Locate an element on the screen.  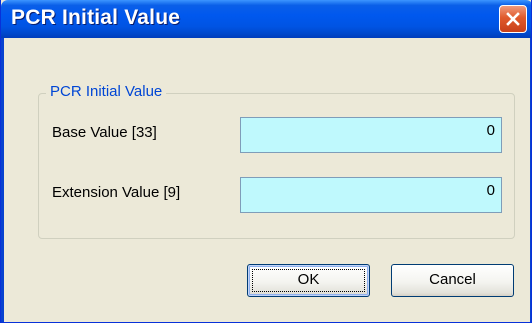
base-value-input is located at coordinates (371, 135).